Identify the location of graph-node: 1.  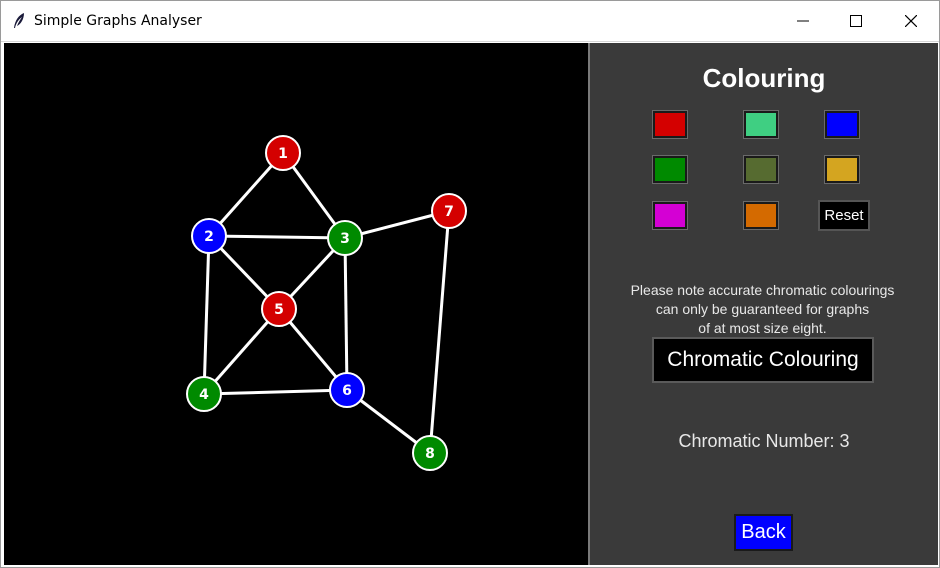
(283, 153).